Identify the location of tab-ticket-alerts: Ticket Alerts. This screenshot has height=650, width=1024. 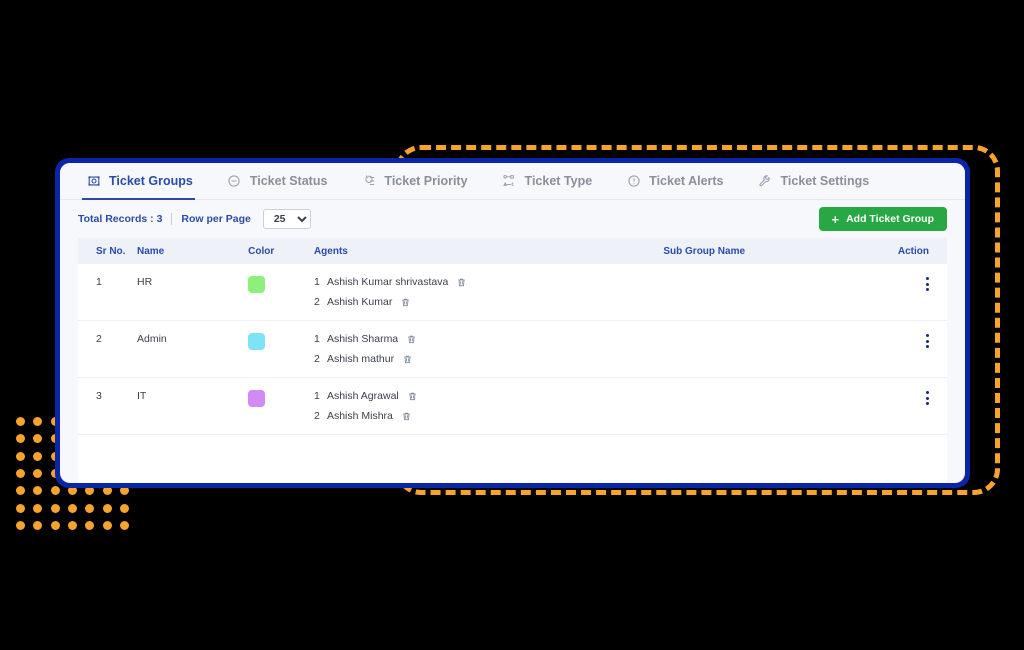
(679, 181).